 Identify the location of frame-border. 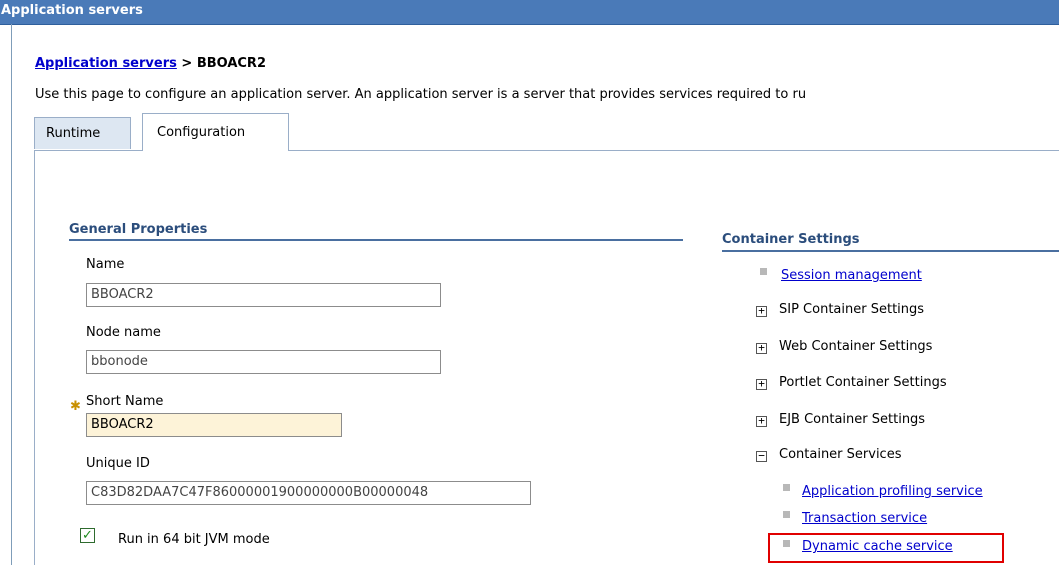
(11, 294).